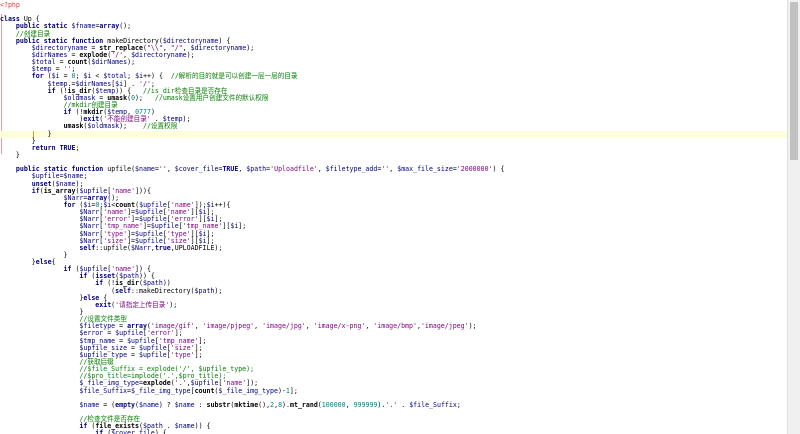 Image resolution: width=800 pixels, height=434 pixels. Describe the element at coordinates (394, 355) in the screenshot. I see `code-line: $upfile_type = $upfile['type'];` at that location.